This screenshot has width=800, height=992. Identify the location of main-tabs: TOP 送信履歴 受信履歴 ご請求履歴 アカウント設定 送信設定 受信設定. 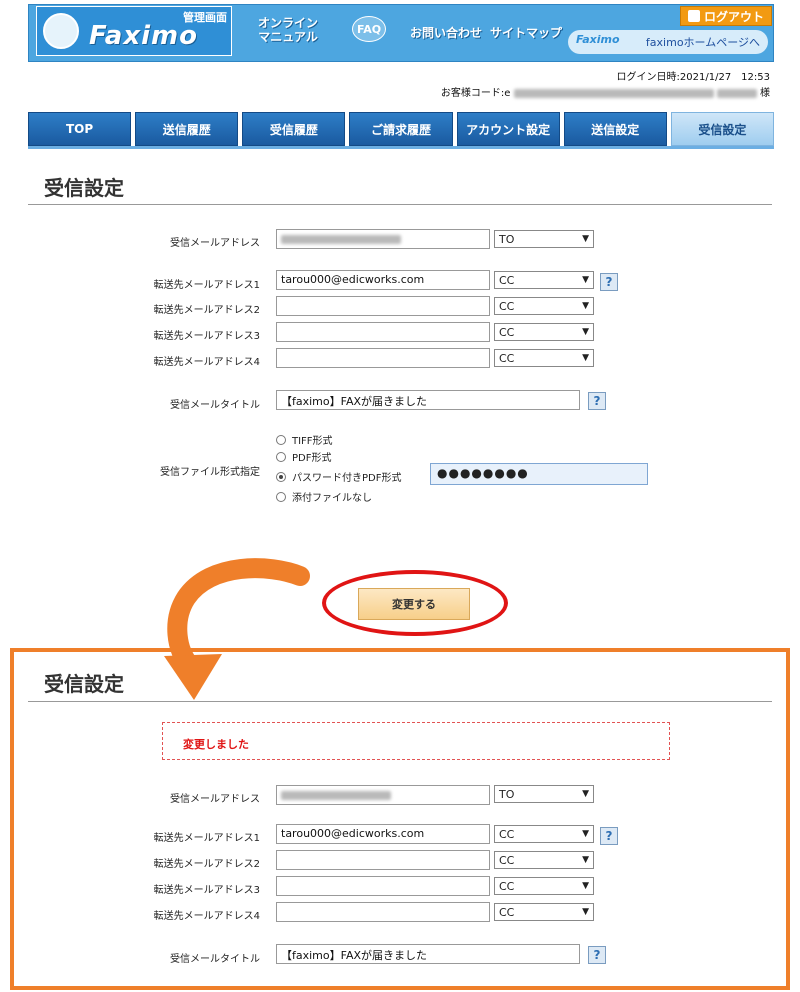
(401, 129).